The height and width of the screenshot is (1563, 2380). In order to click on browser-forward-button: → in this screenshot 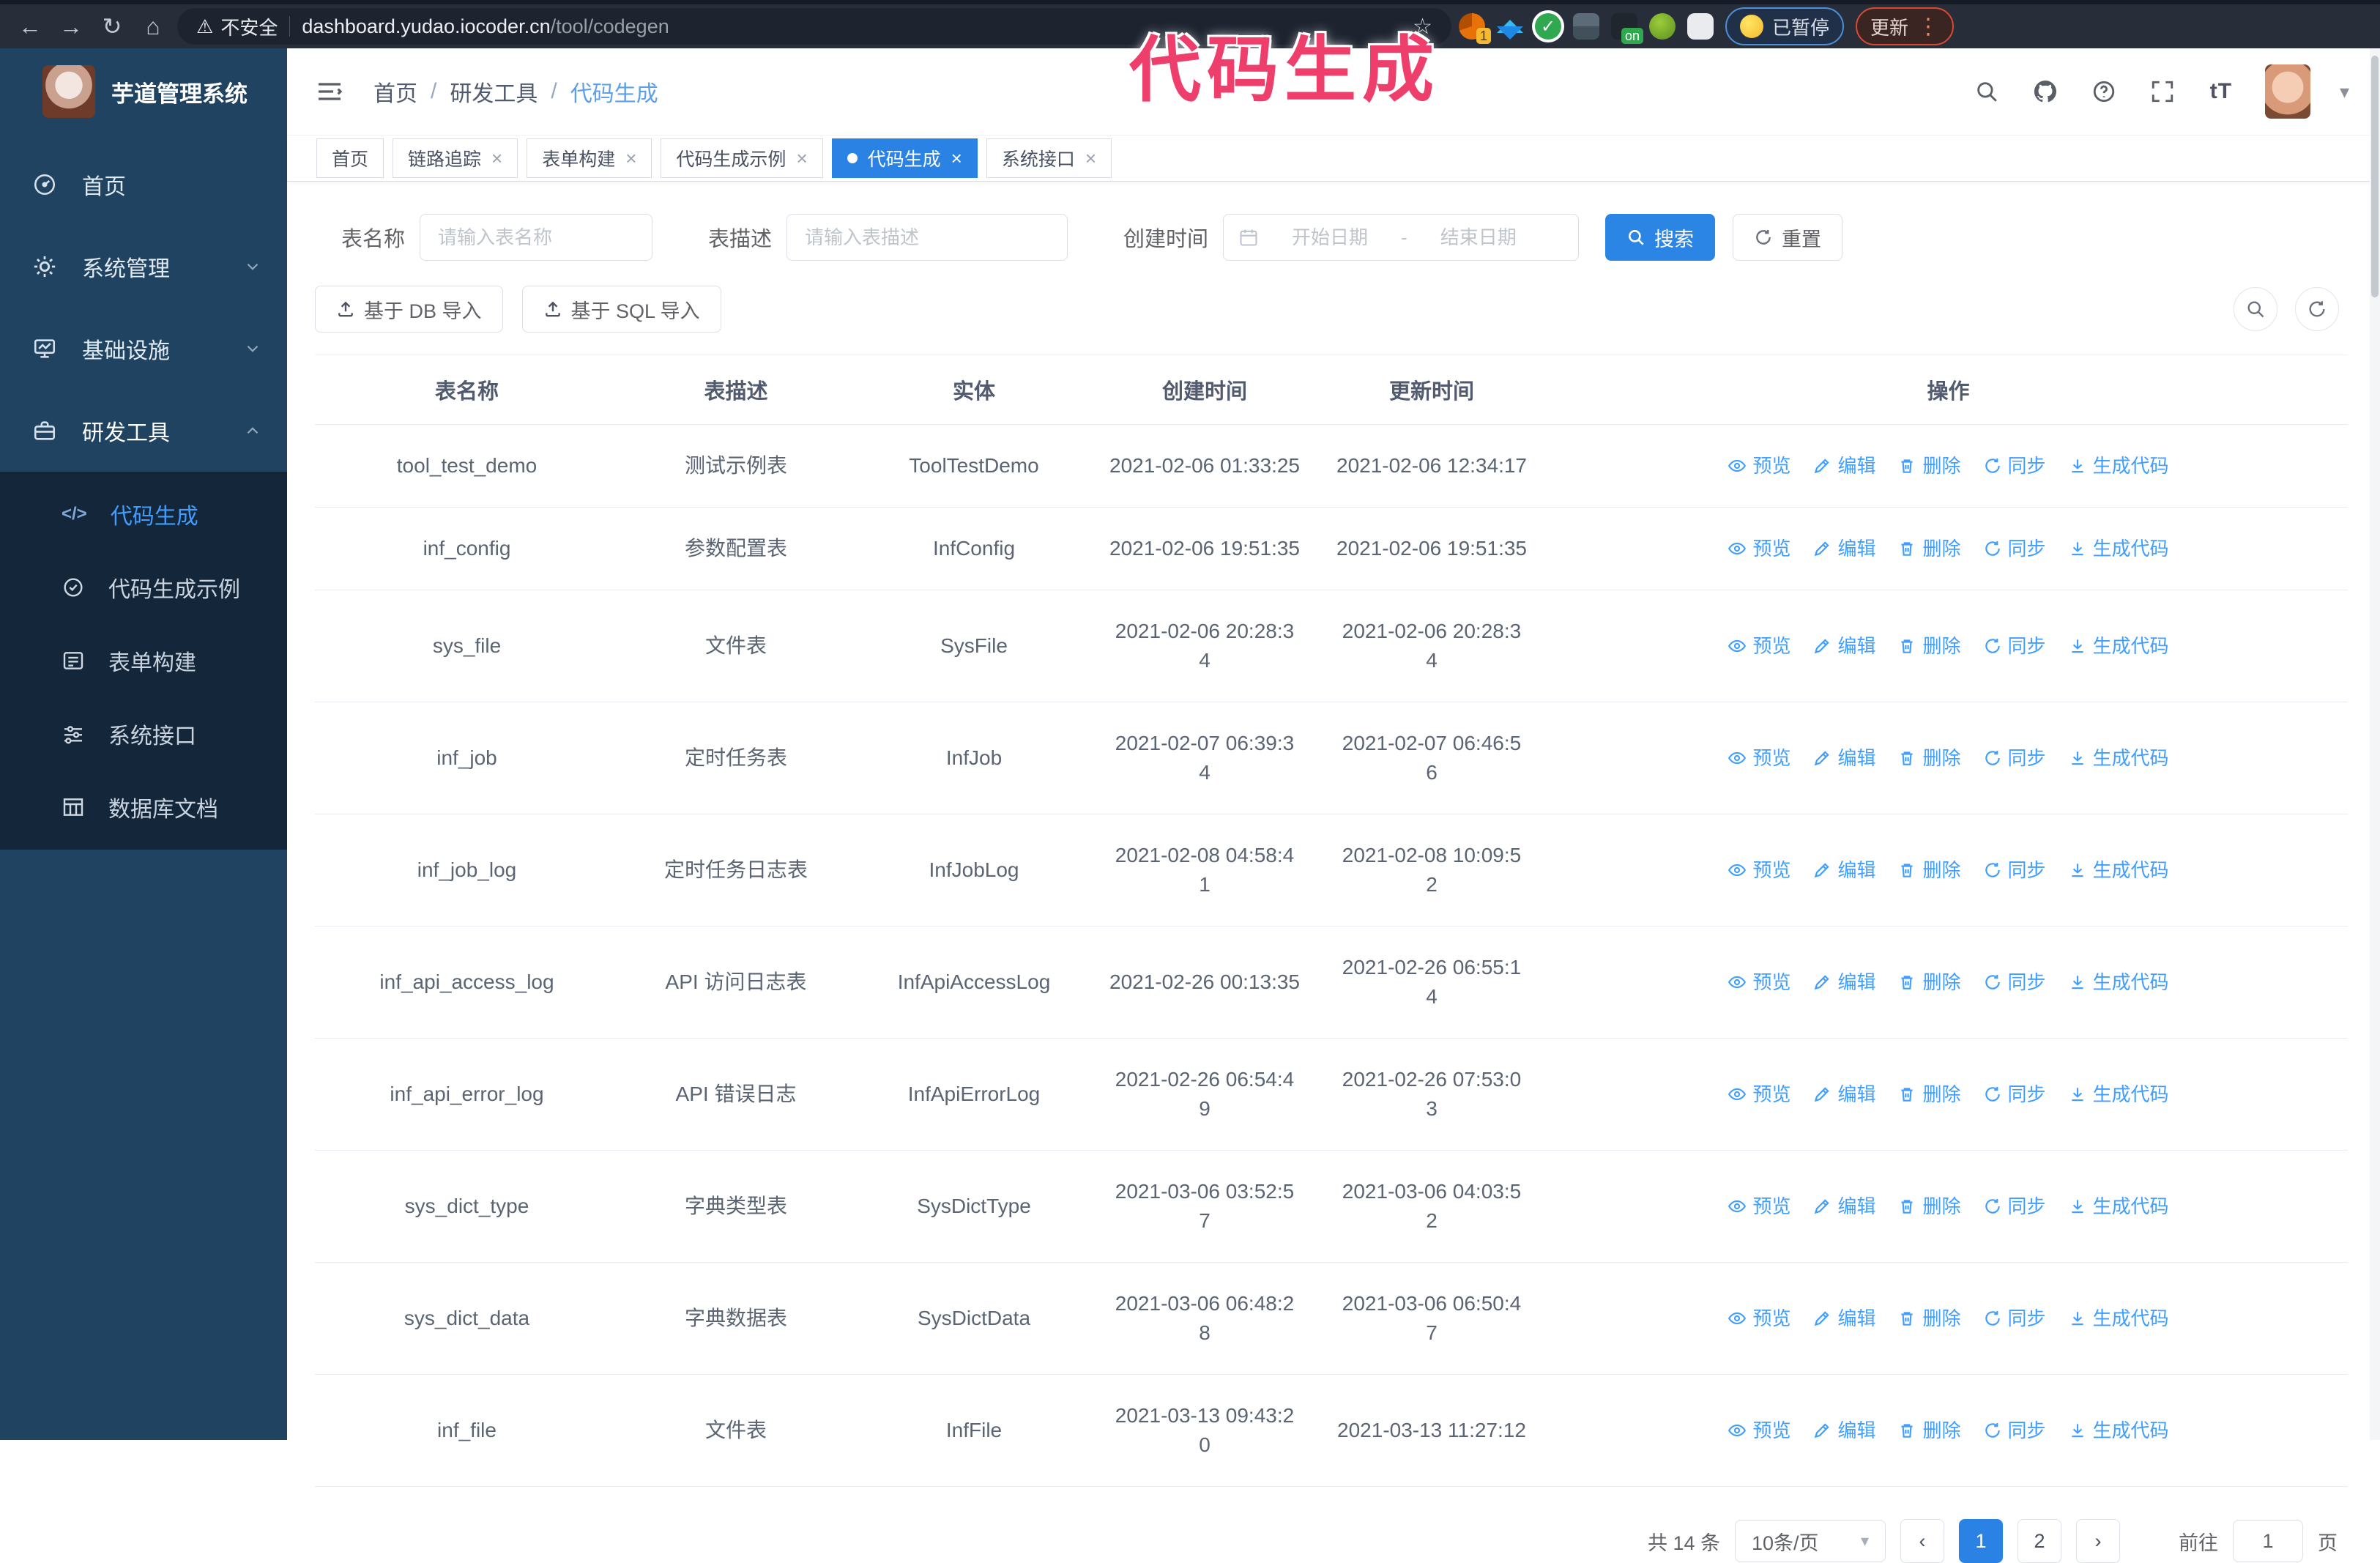, I will do `click(71, 26)`.